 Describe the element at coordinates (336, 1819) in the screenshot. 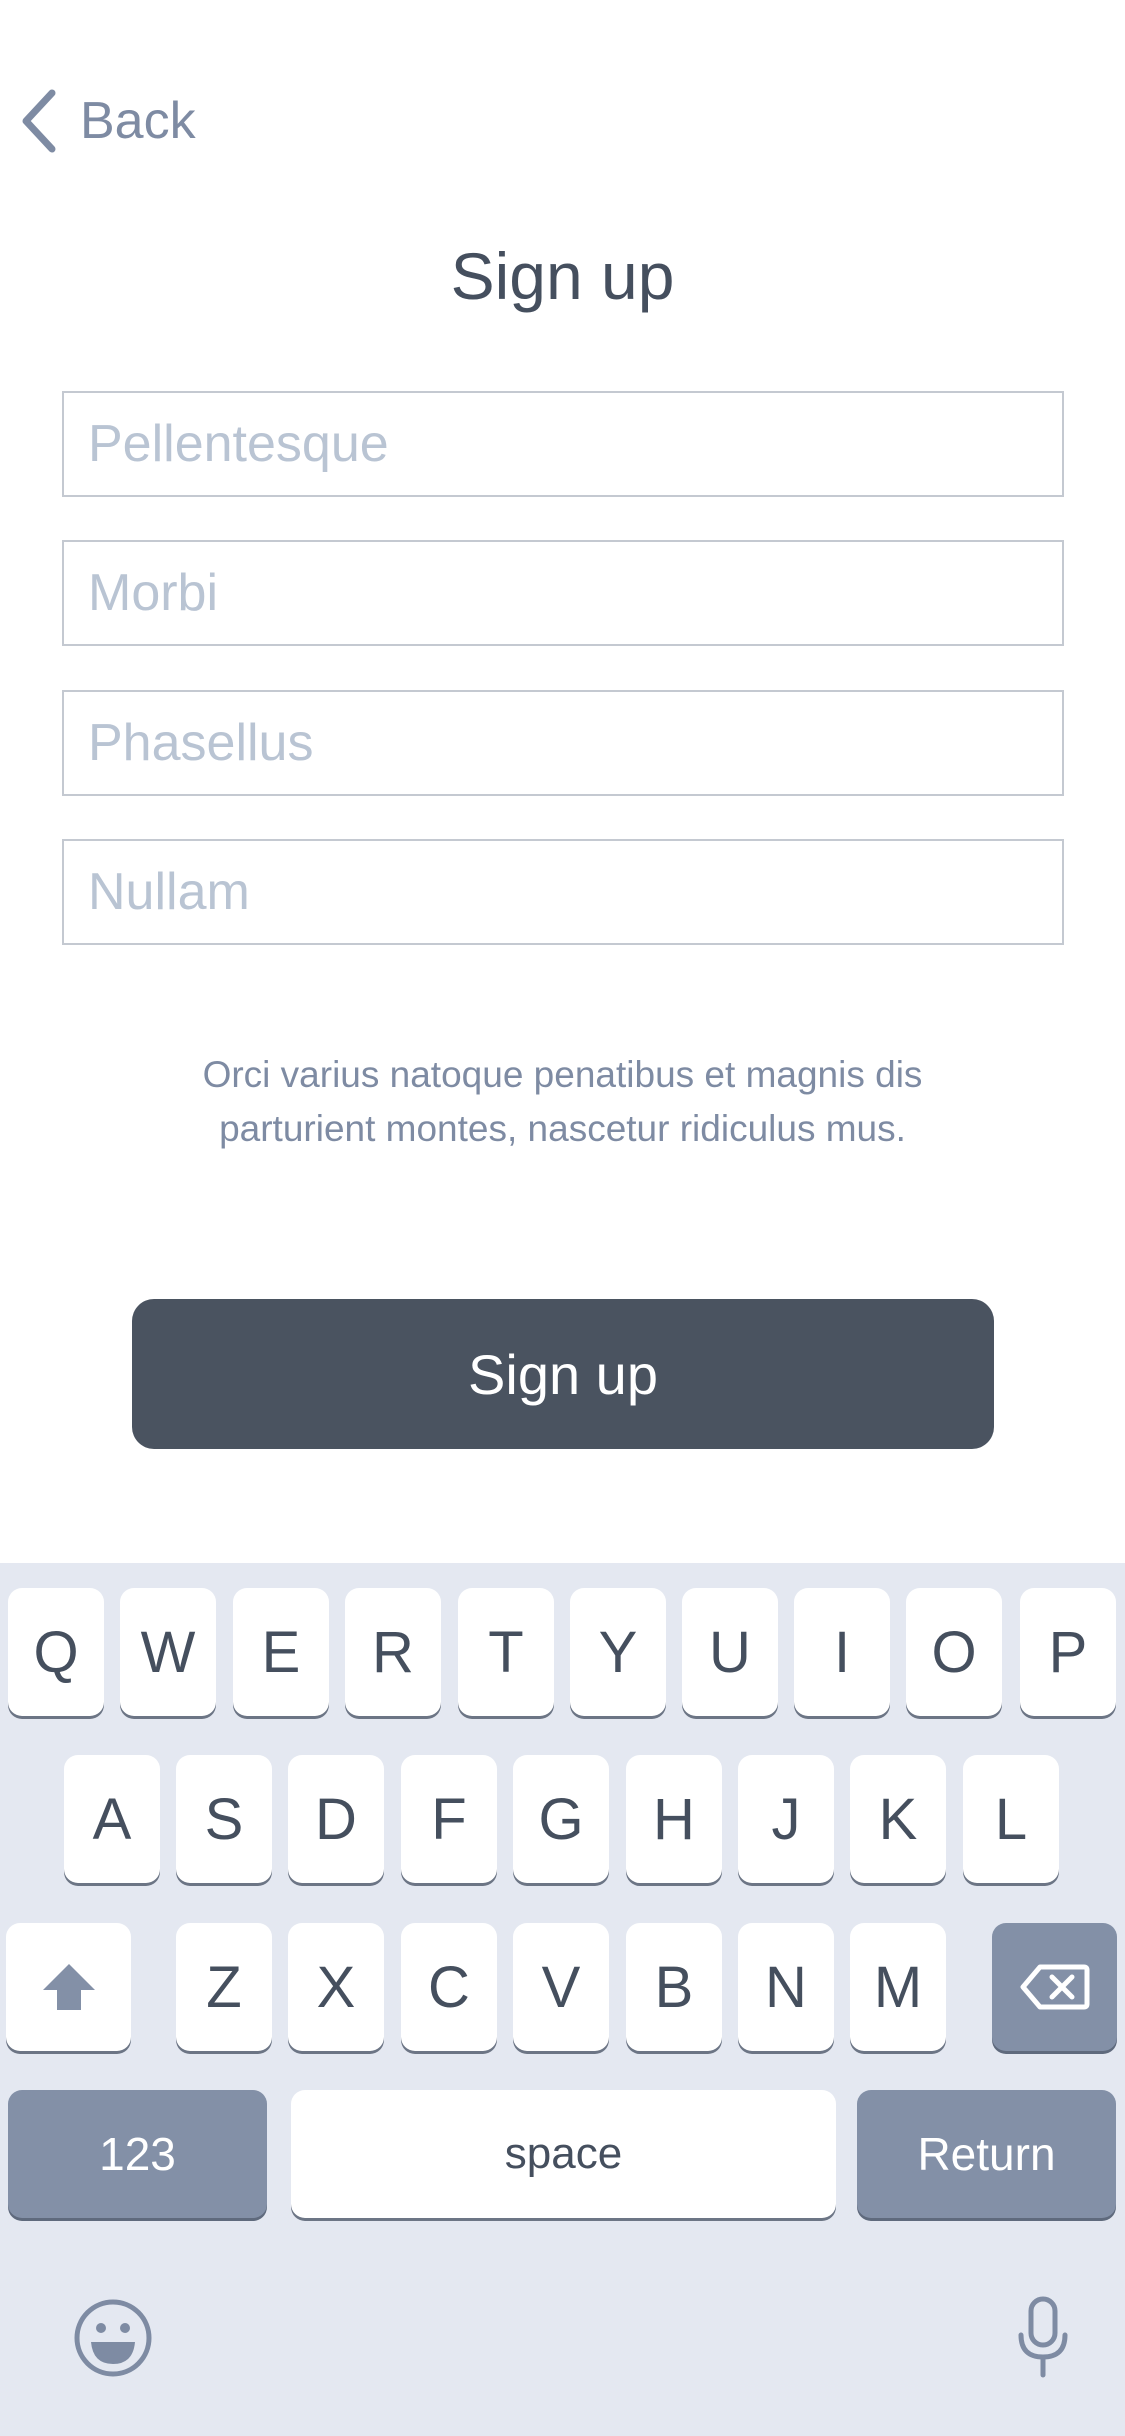

I see `key-d: D` at that location.